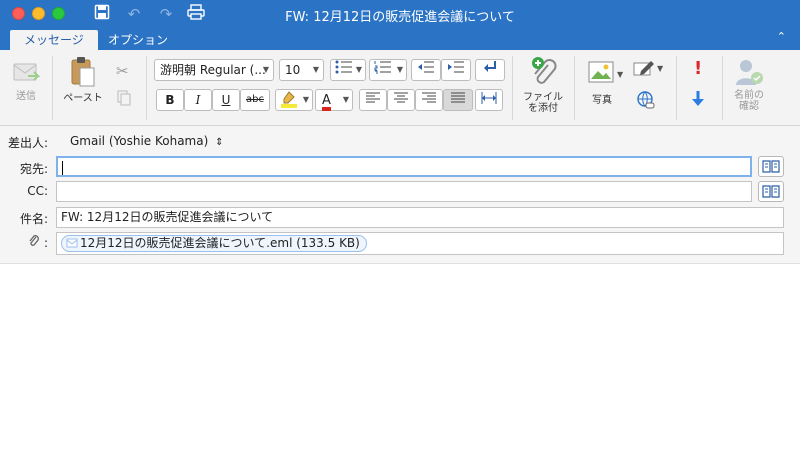 Image resolution: width=800 pixels, height=450 pixels. I want to click on check-names-label-1: 名前の, so click(749, 95).